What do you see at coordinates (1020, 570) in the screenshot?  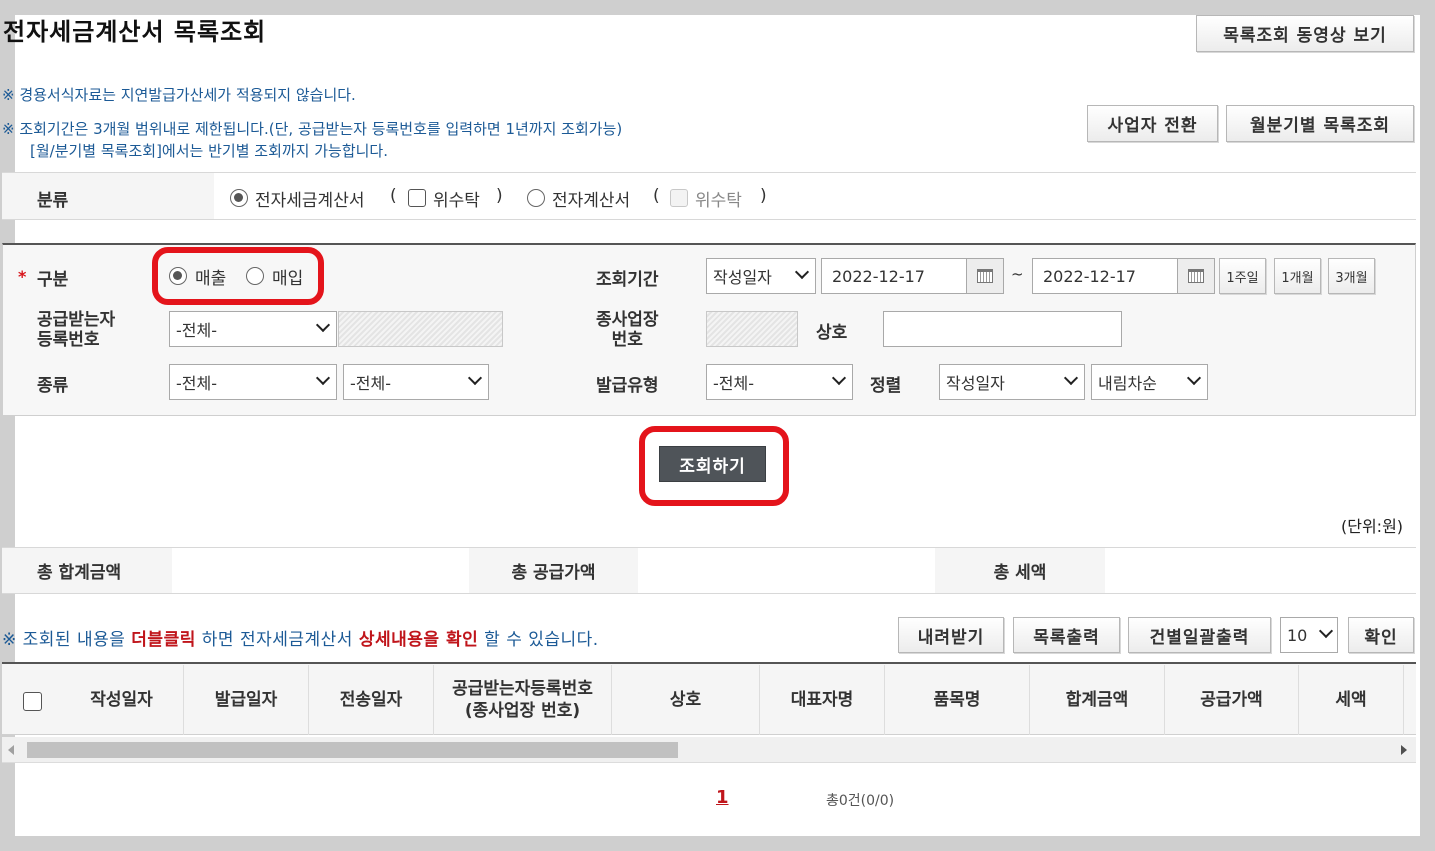 I see `tax-label: 총 세액` at bounding box center [1020, 570].